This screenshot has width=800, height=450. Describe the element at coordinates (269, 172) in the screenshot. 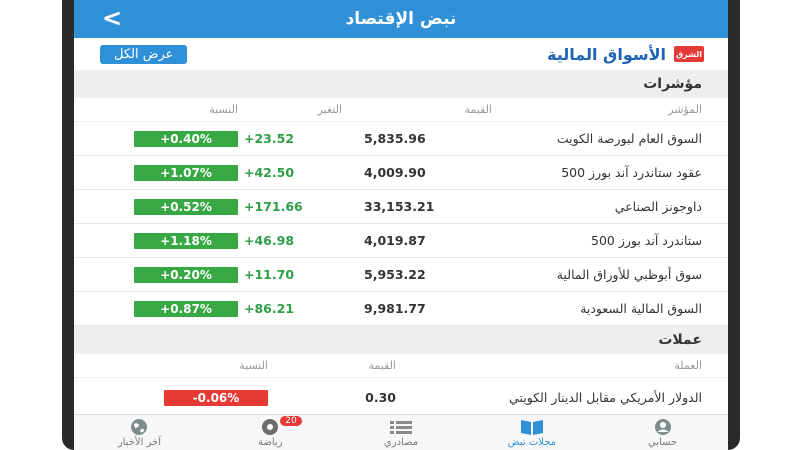

I see `index-change: +42.50` at that location.